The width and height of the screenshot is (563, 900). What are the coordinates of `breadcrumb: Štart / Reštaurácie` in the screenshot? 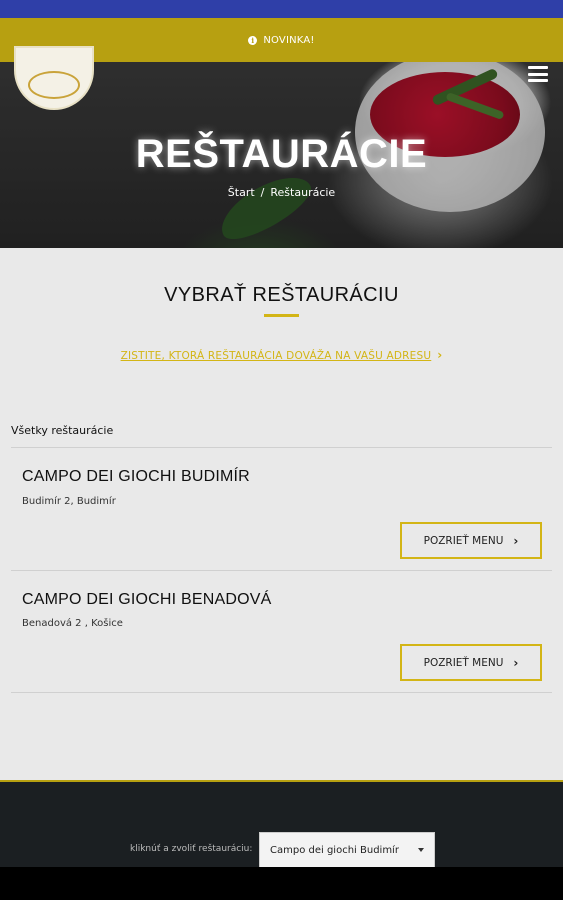 It's located at (281, 192).